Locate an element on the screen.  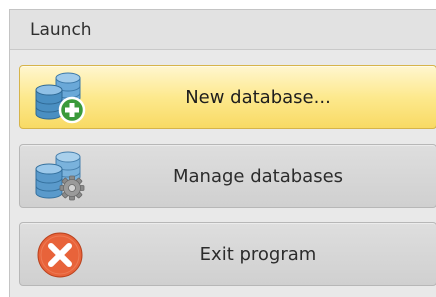
database-add-icon is located at coordinates (60, 98).